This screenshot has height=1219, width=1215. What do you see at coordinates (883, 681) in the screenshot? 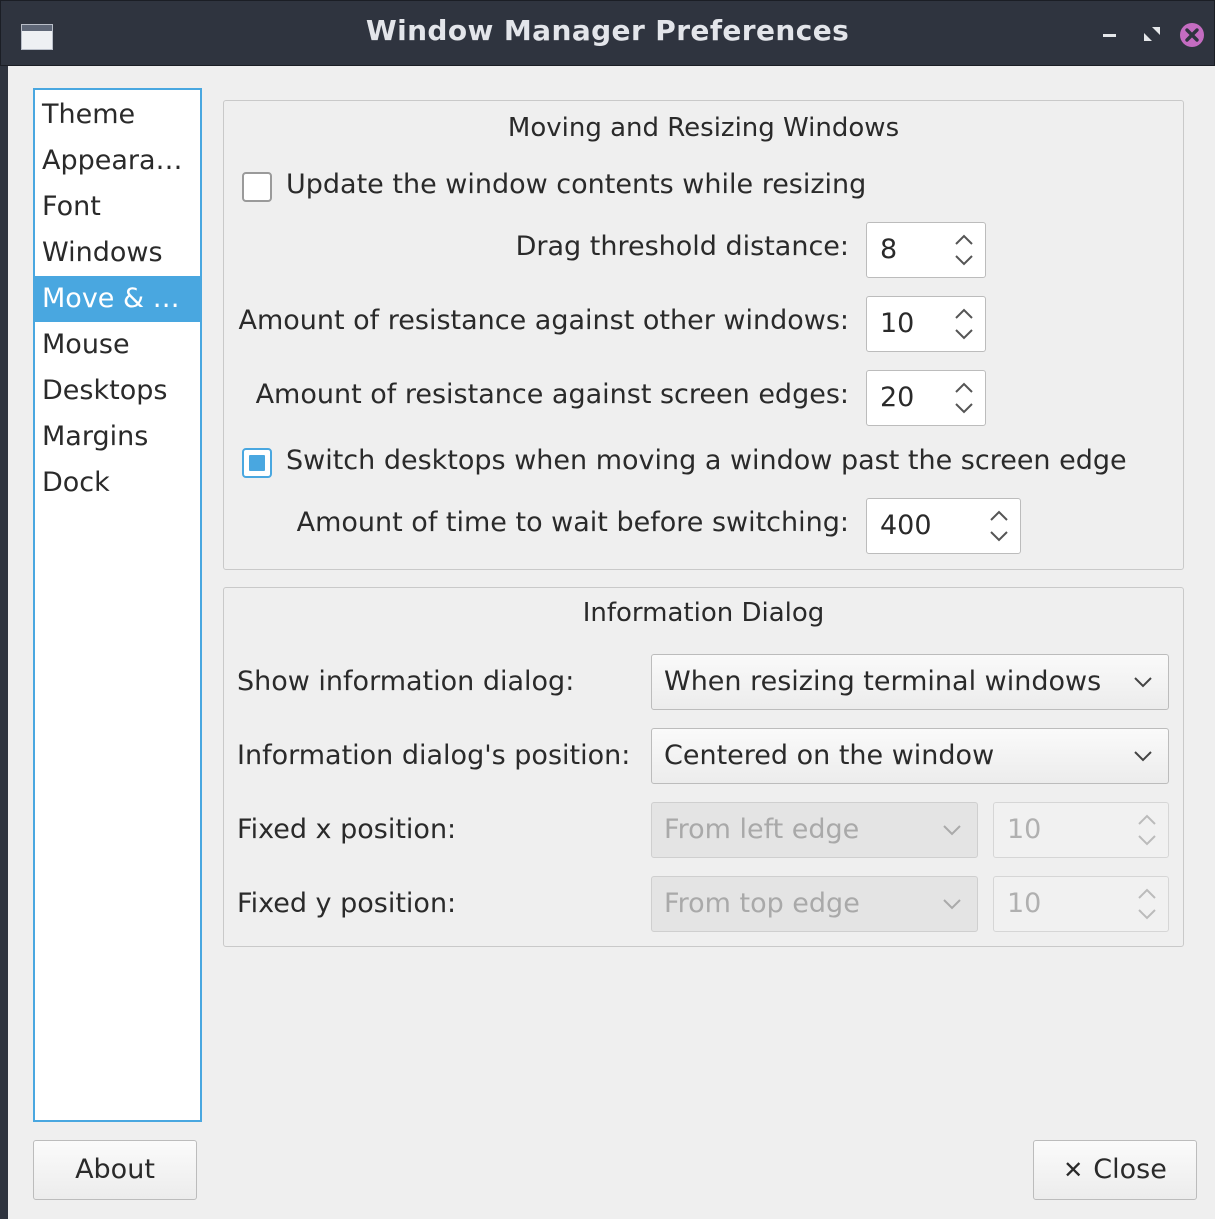
I see `show-info-value: When resizing terminal windows` at bounding box center [883, 681].